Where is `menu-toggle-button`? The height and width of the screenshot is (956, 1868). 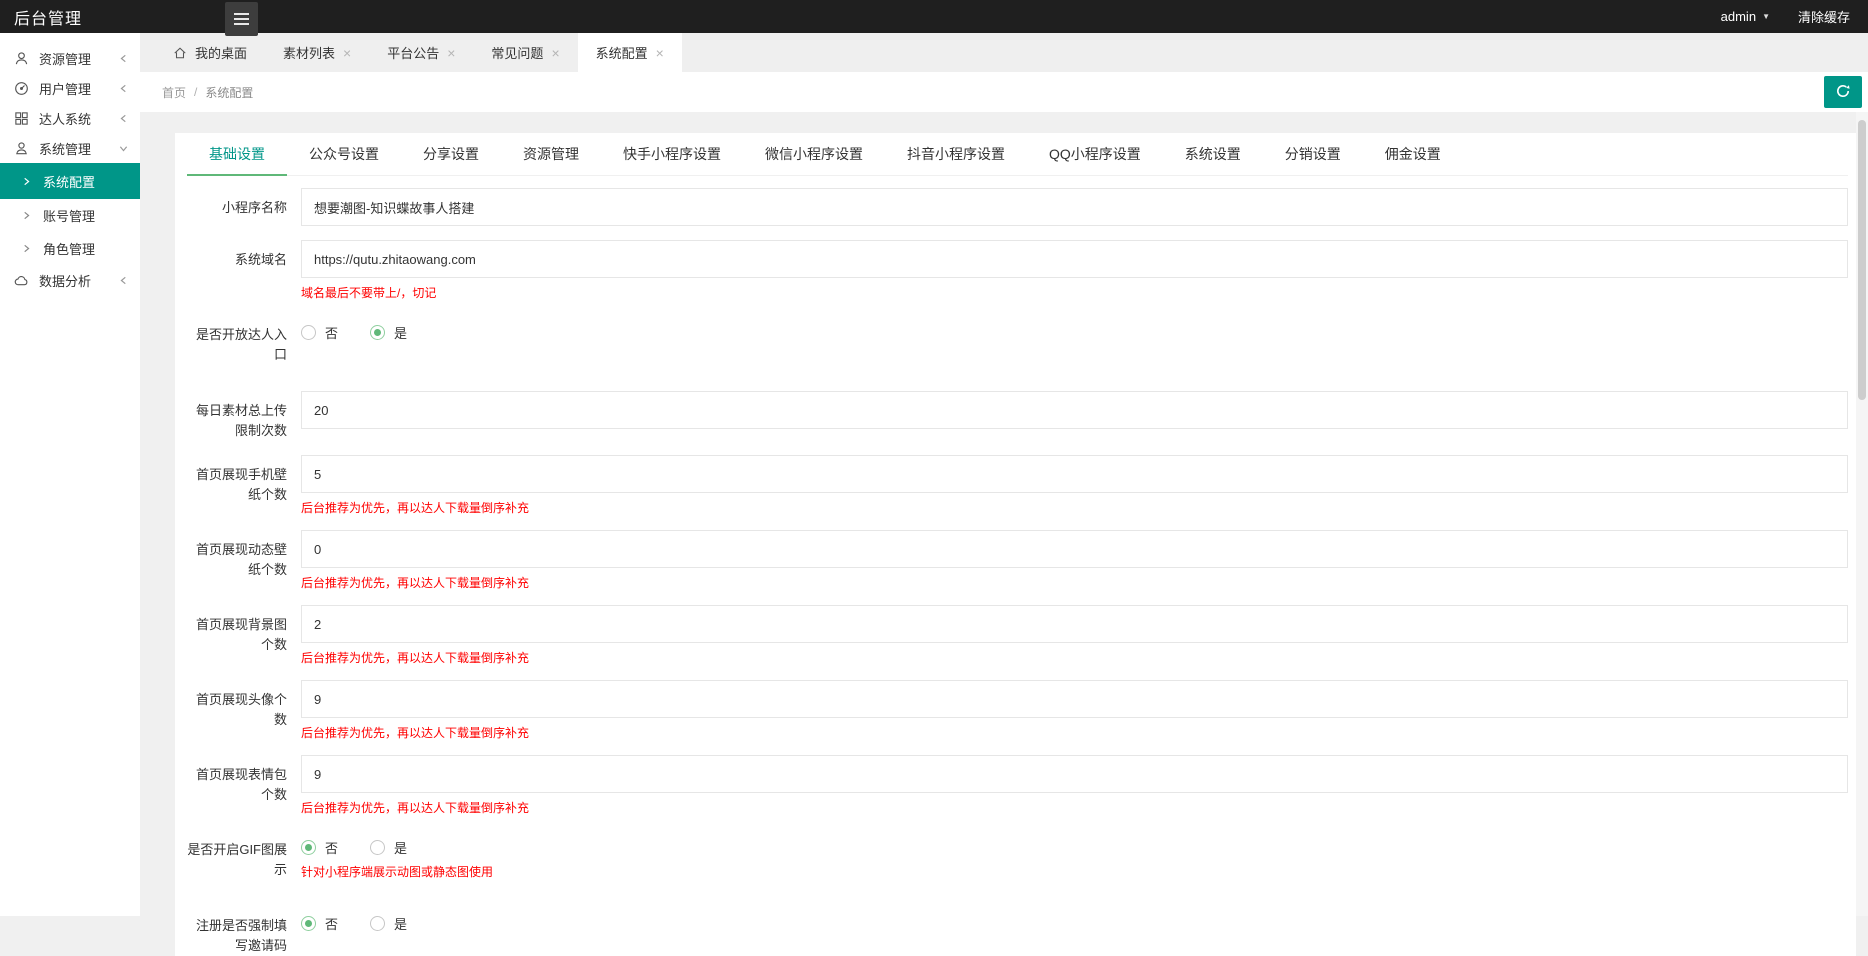
menu-toggle-button is located at coordinates (241, 19).